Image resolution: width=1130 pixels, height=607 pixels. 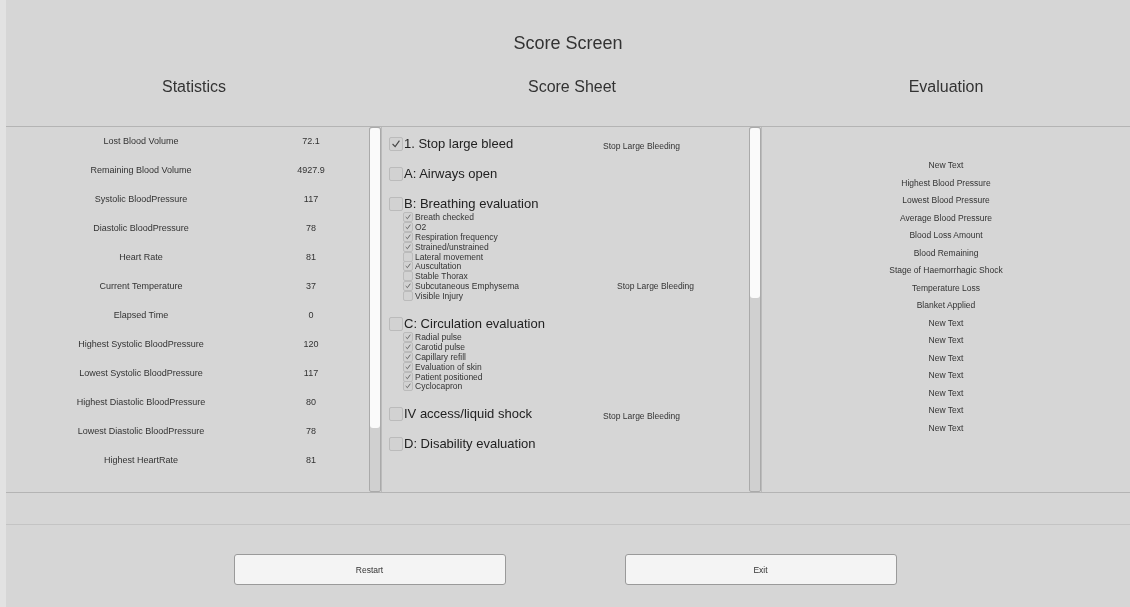 I want to click on item-label: Lateral movement, so click(x=449, y=256).